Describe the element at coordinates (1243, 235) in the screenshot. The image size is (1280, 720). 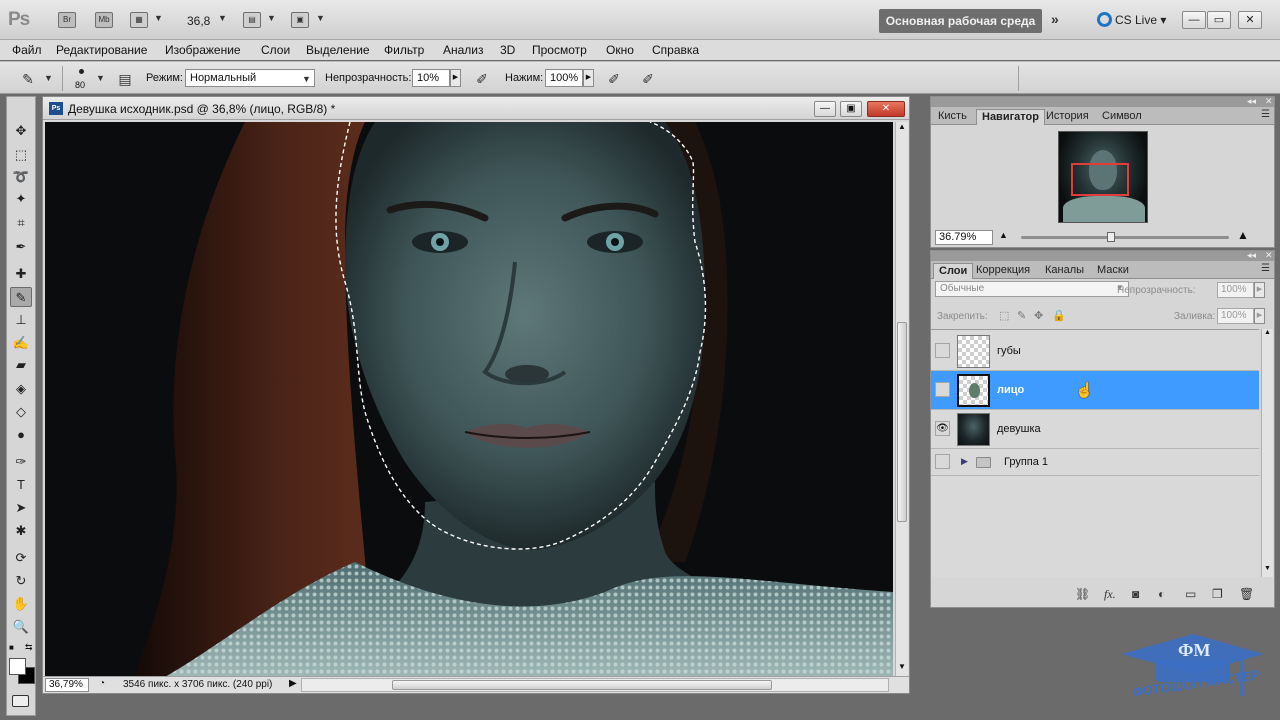
I see `zoom-in-icon: ▲` at that location.